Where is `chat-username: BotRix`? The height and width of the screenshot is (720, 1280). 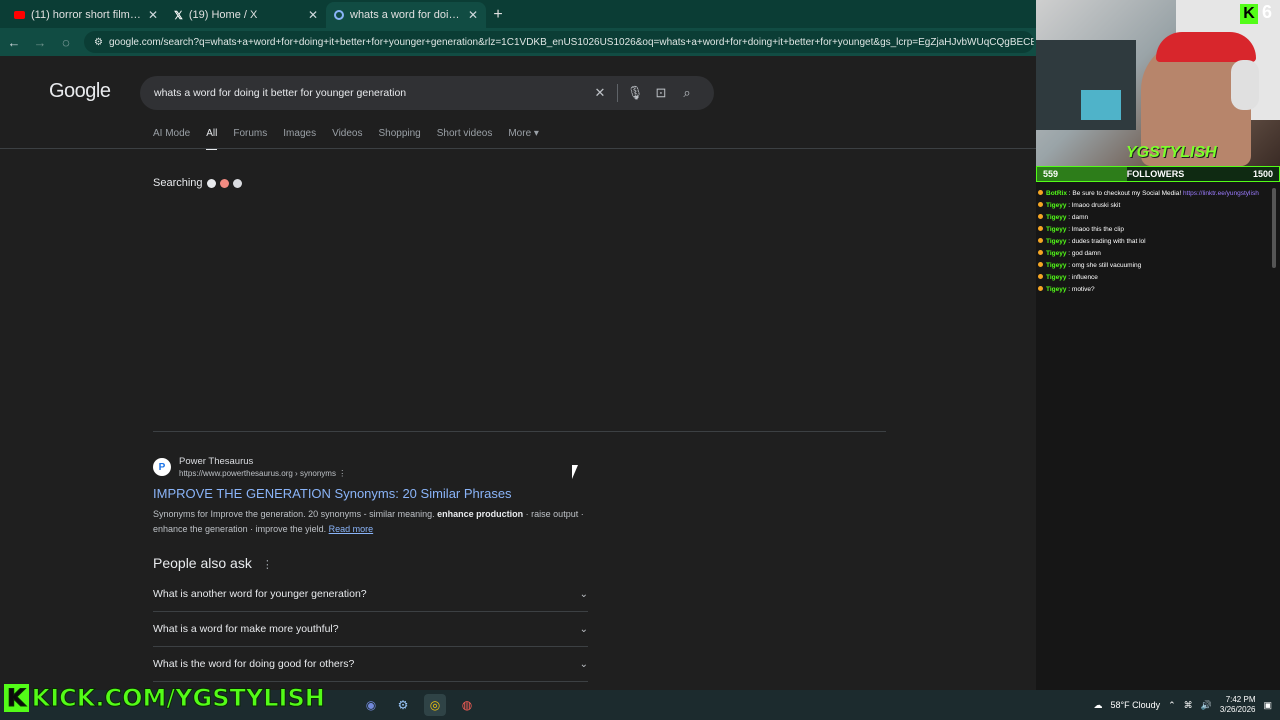 chat-username: BotRix is located at coordinates (1056, 193).